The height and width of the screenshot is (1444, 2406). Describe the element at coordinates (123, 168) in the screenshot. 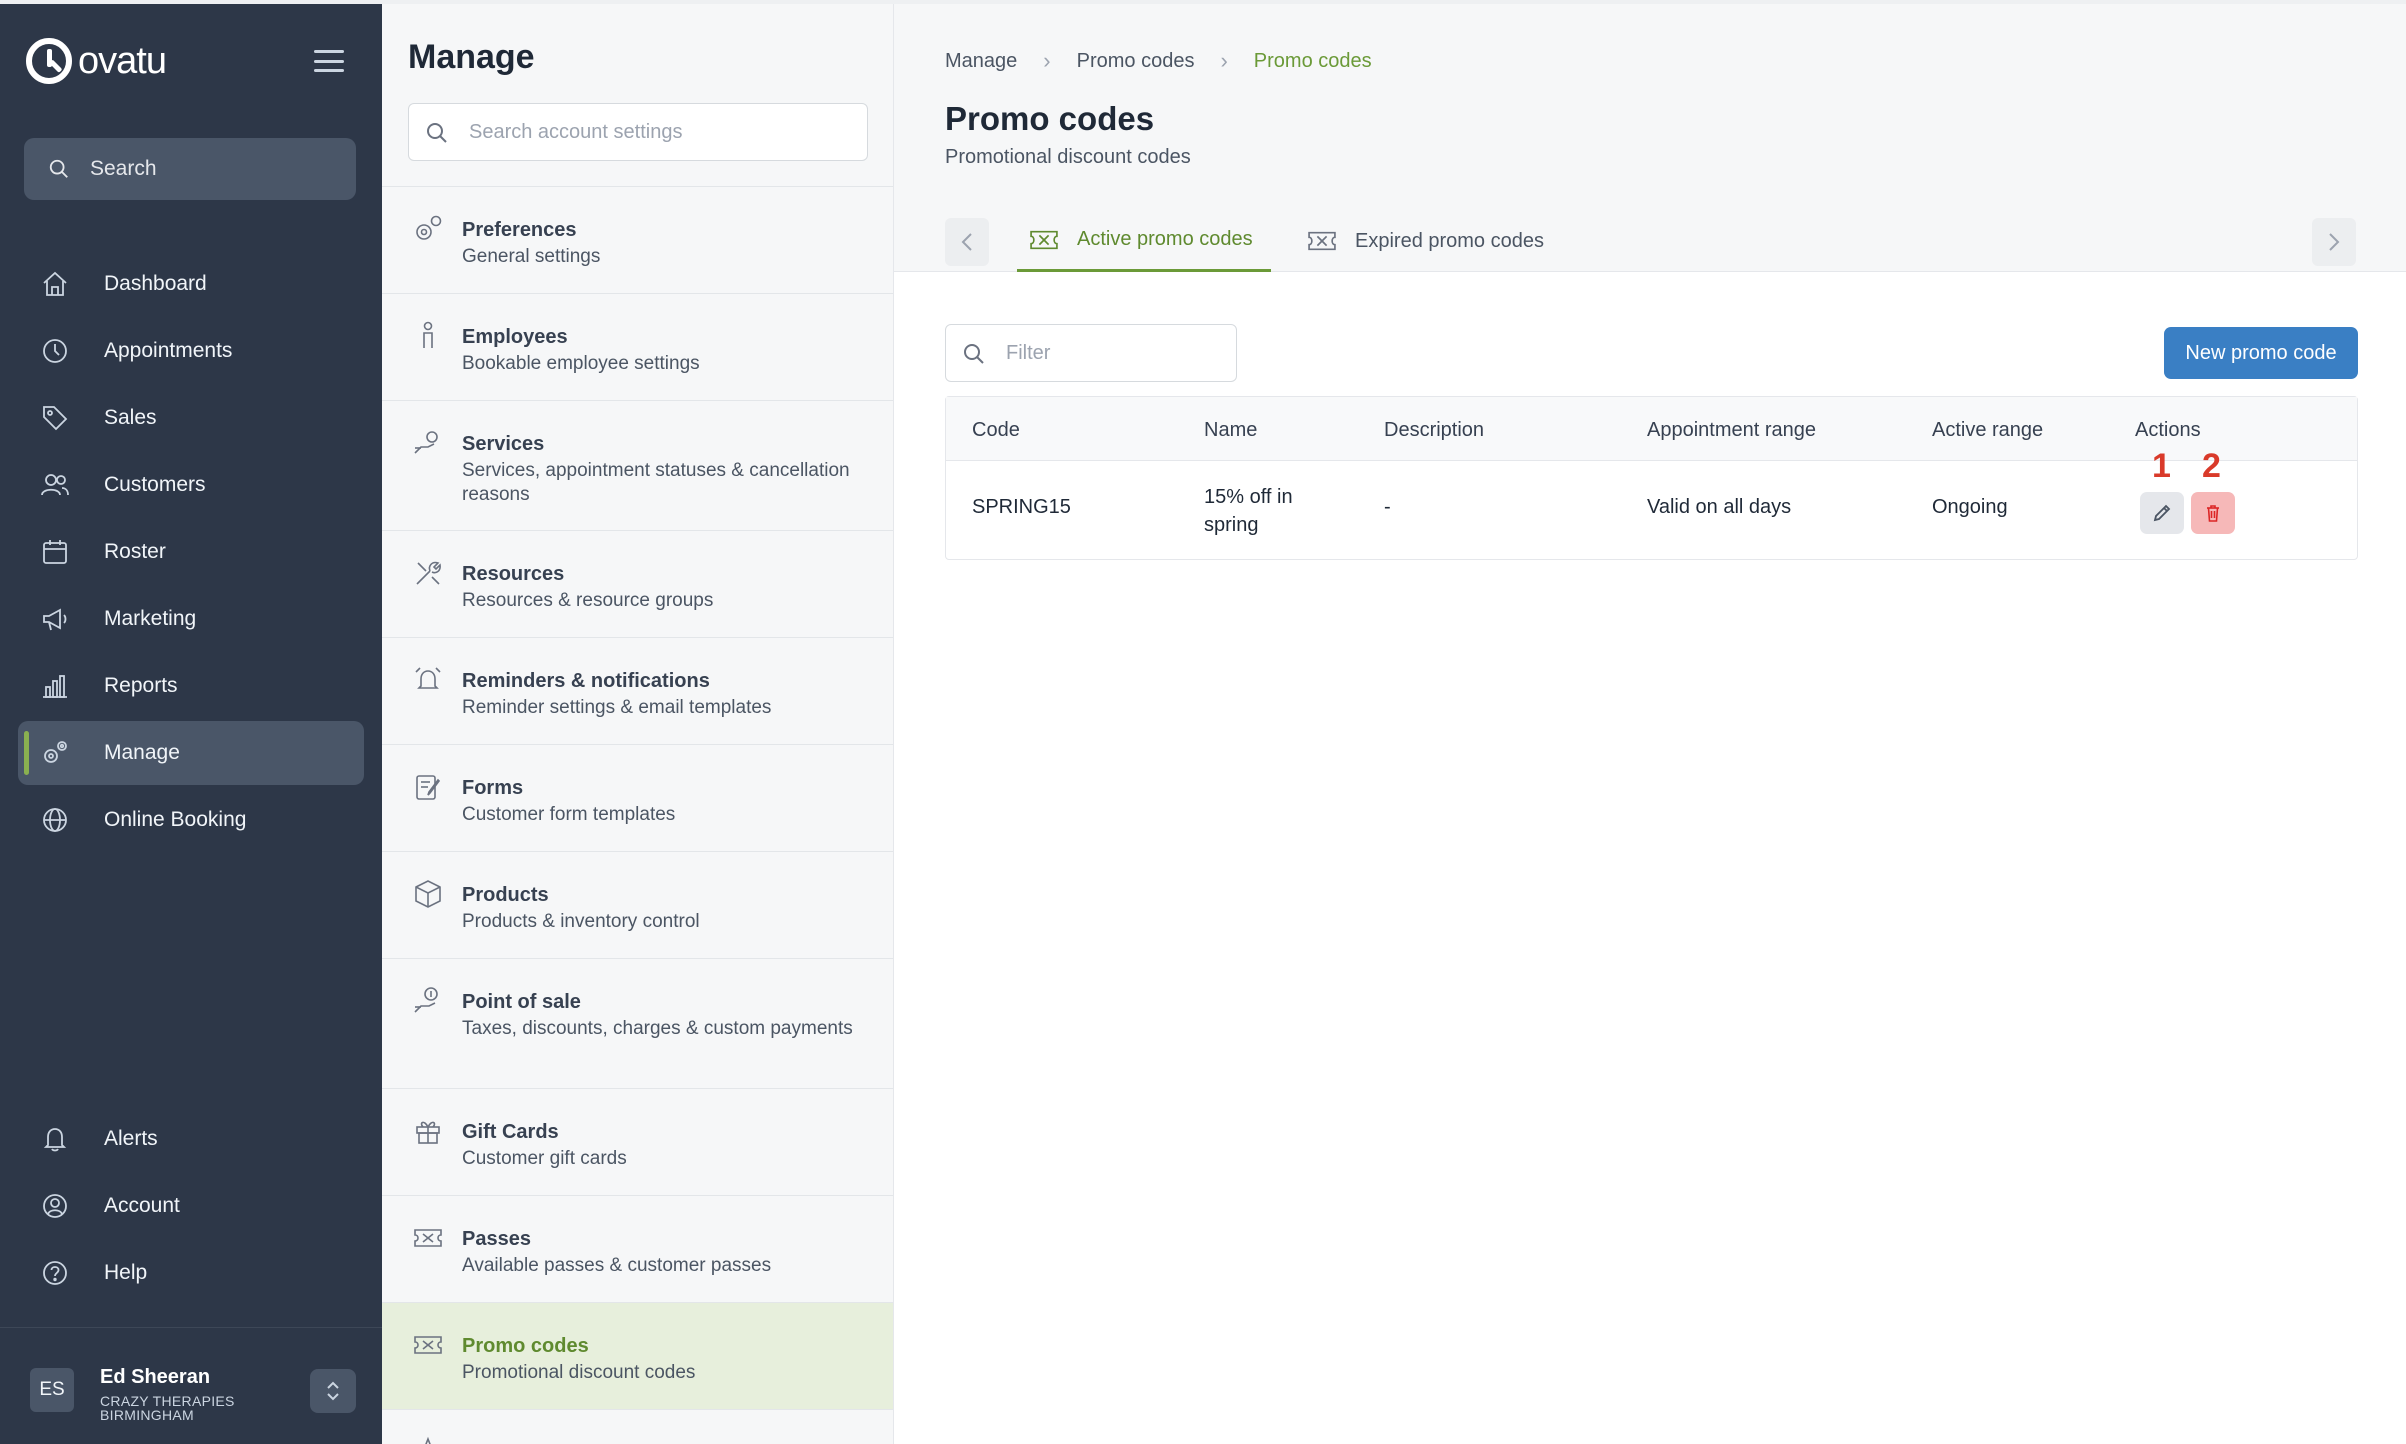

I see `global-search-label: Search` at that location.